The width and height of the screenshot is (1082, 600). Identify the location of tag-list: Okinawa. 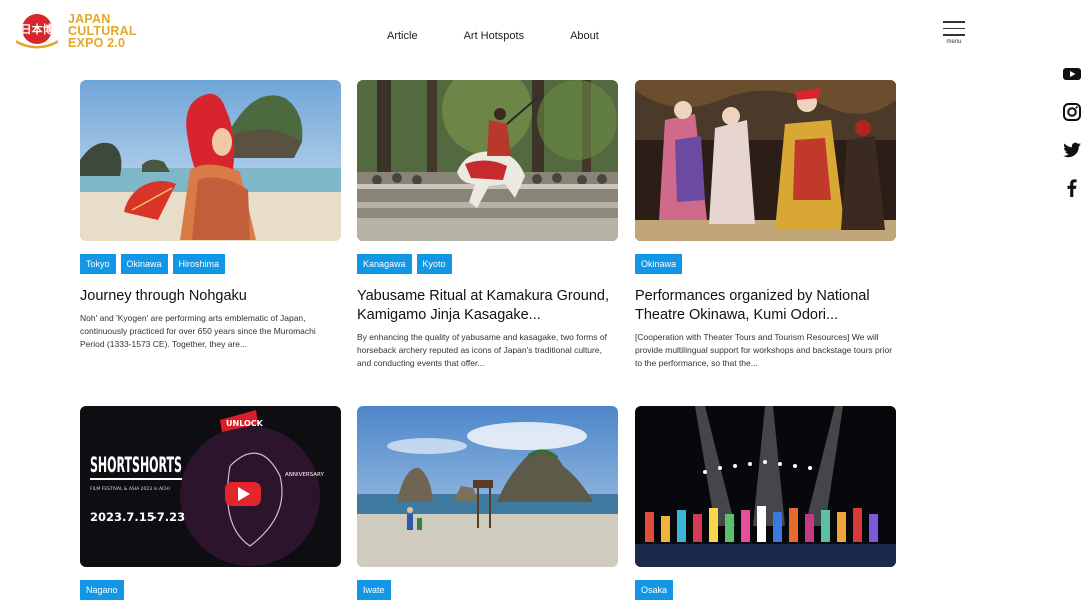
(765, 264).